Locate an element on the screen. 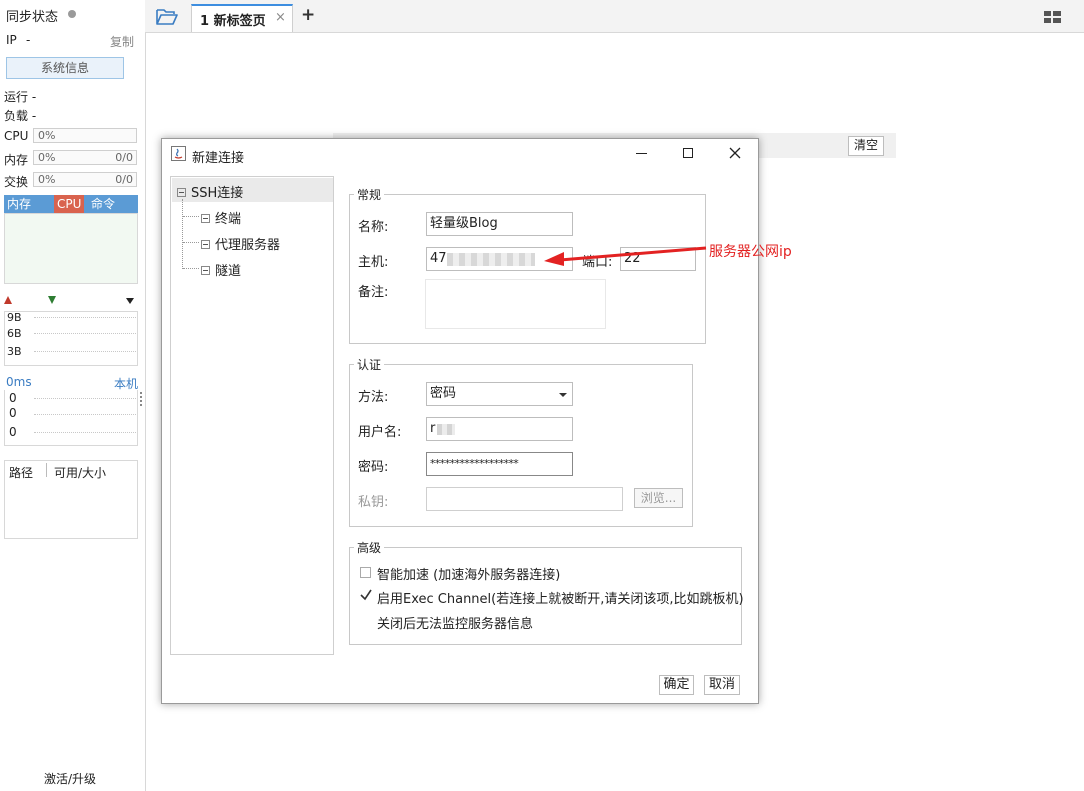 The image size is (1084, 791). tree-item-label: 终端 is located at coordinates (228, 219).